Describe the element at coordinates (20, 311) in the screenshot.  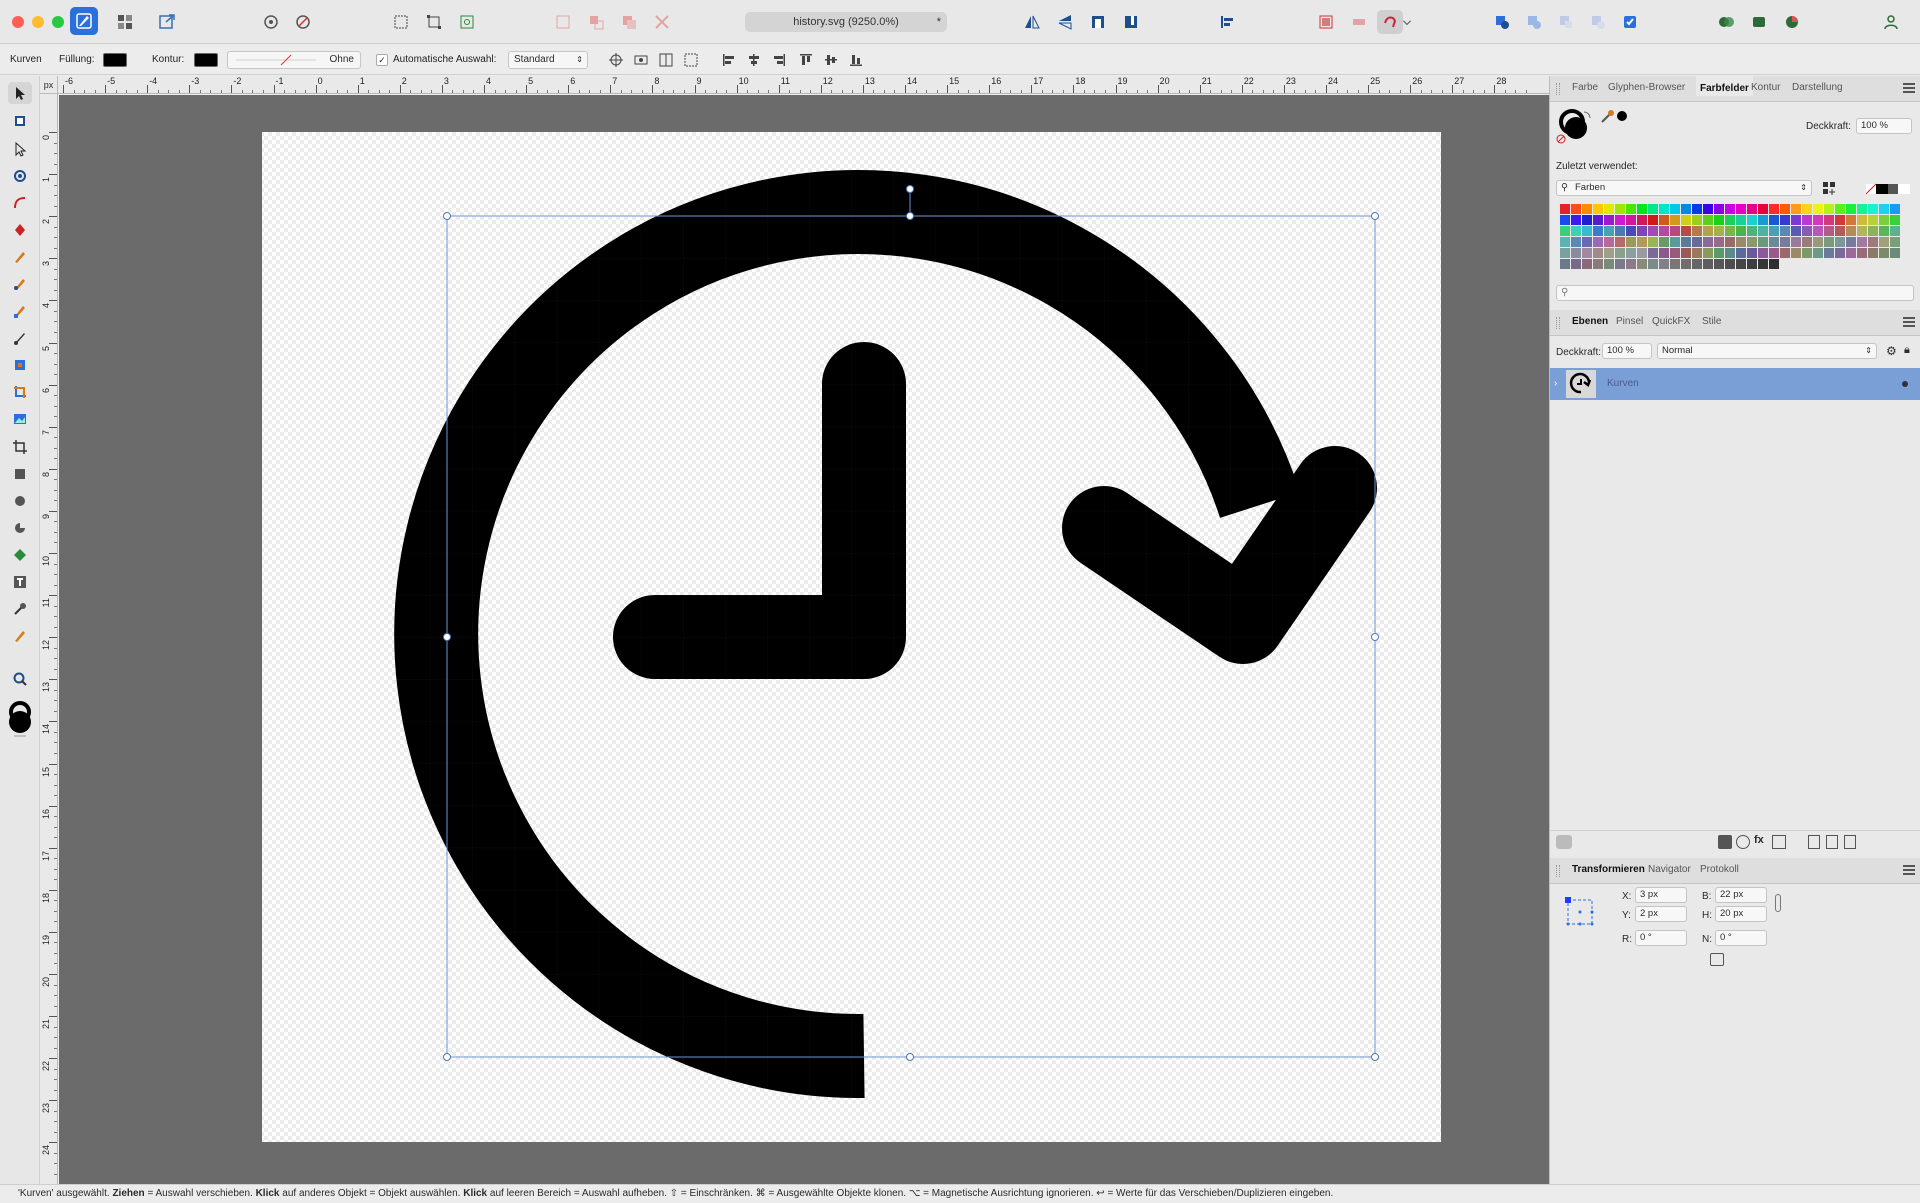
I see `fill-tool-icon` at that location.